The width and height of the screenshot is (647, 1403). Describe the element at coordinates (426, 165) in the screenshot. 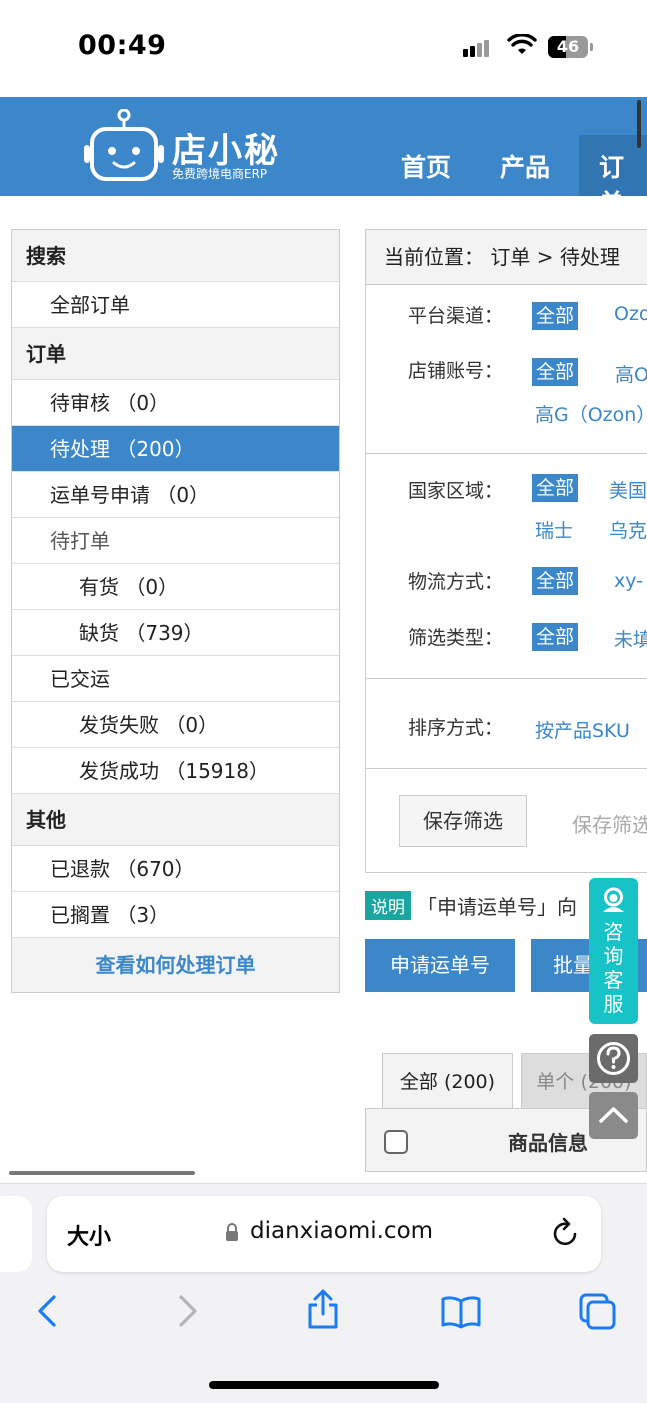

I see `nav-home: 首页` at that location.